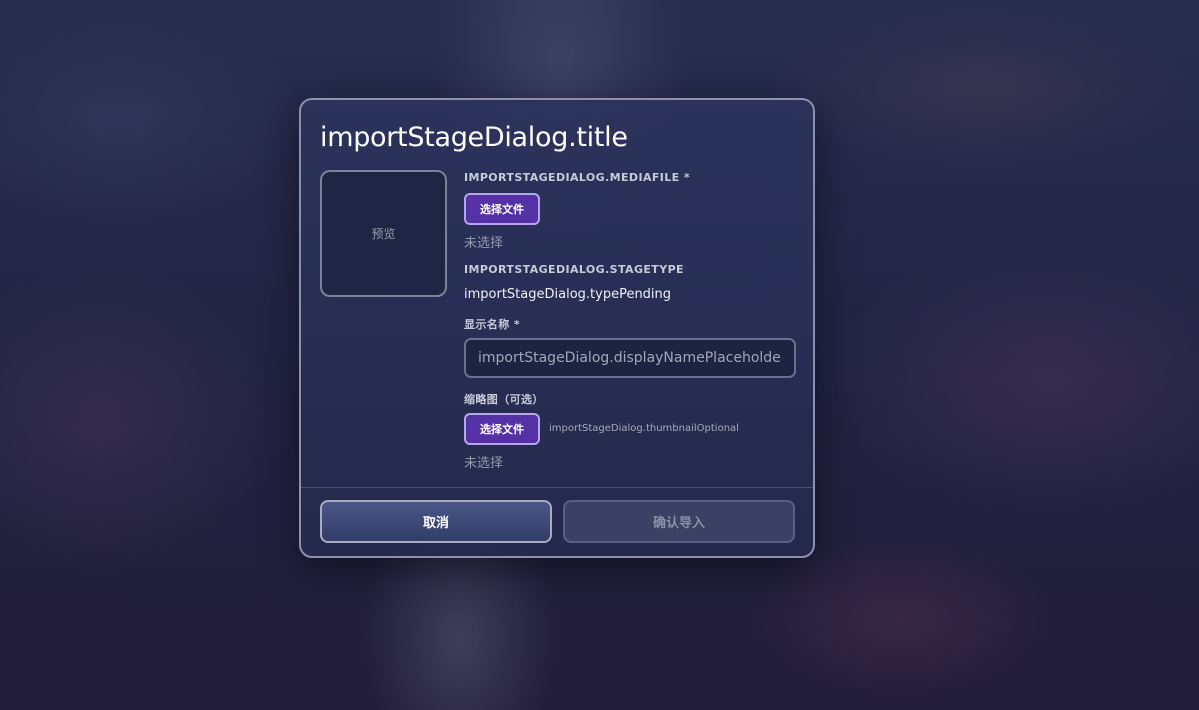 This screenshot has width=1199, height=710. I want to click on dialog-title: importStageDialog.title, so click(474, 137).